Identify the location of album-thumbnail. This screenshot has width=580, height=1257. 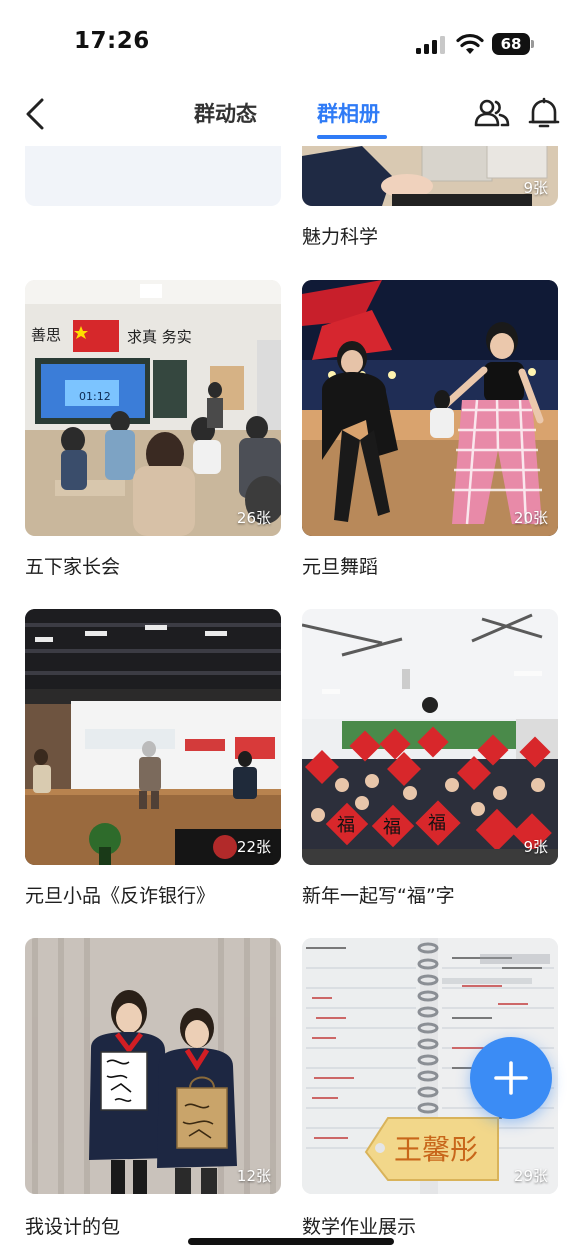
(153, 176).